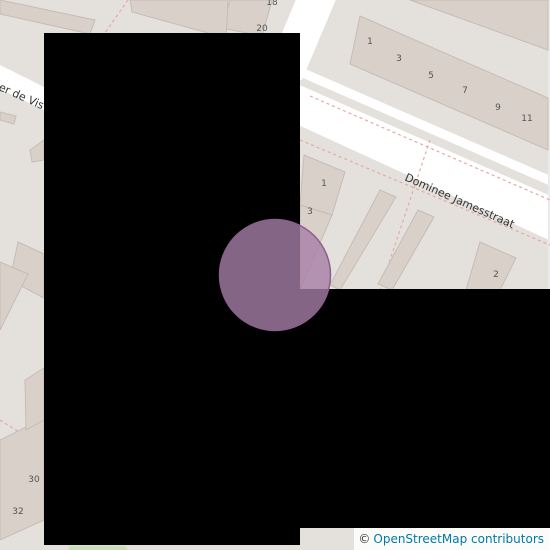 This screenshot has height=550, width=550. Describe the element at coordinates (526, 119) in the screenshot. I see `house-number: 11` at that location.